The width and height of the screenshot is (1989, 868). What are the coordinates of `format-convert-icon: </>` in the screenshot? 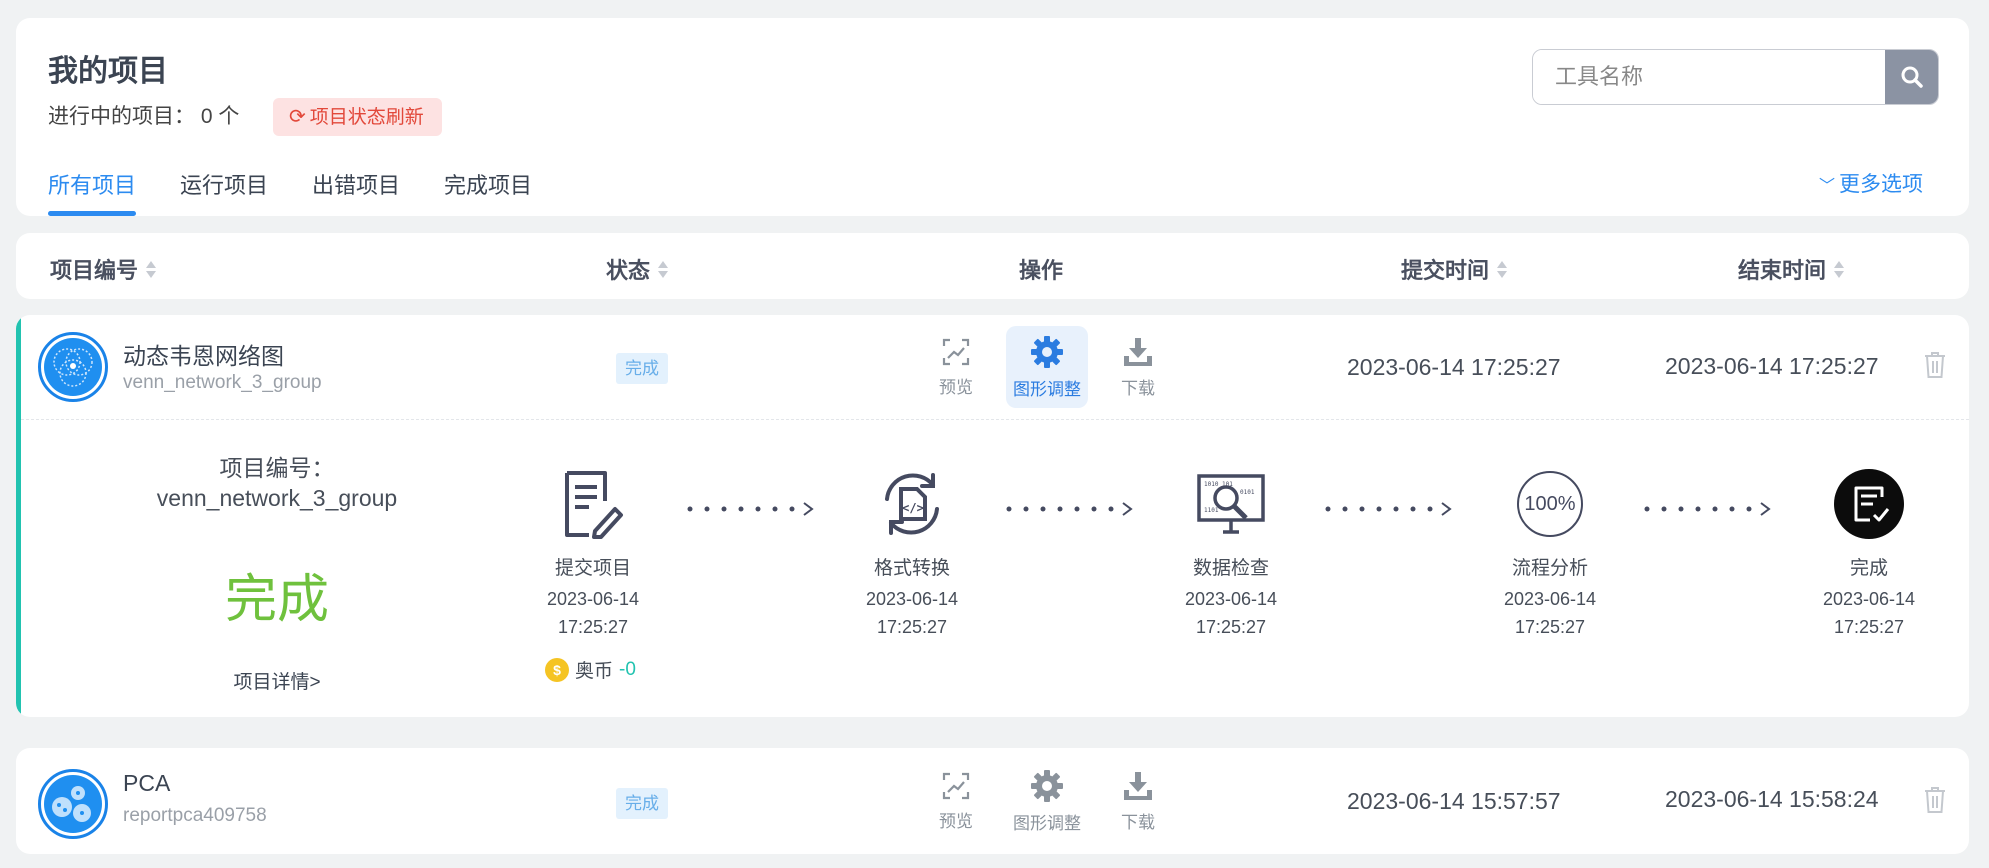 It's located at (912, 504).